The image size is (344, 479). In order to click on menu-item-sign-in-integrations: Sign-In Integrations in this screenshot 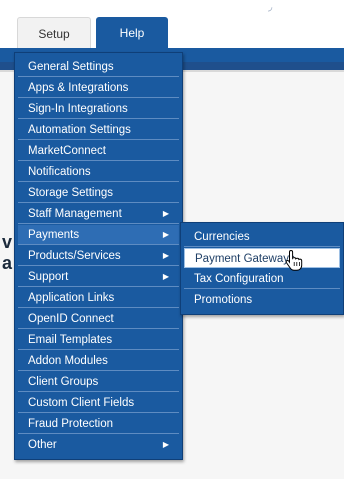, I will do `click(98, 109)`.